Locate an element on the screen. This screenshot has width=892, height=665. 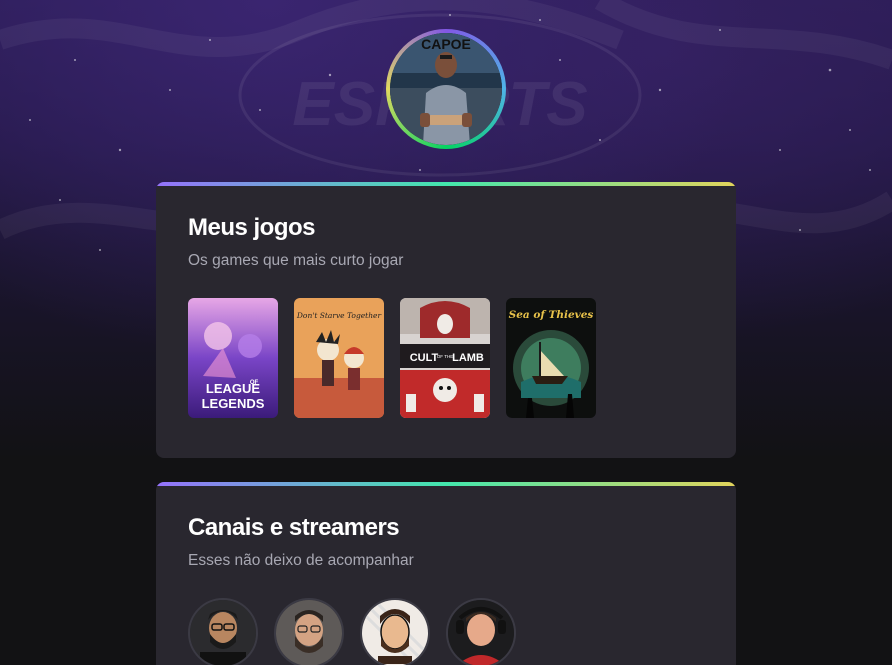
profile-avatar-ring: CAPOE is located at coordinates (446, 89).